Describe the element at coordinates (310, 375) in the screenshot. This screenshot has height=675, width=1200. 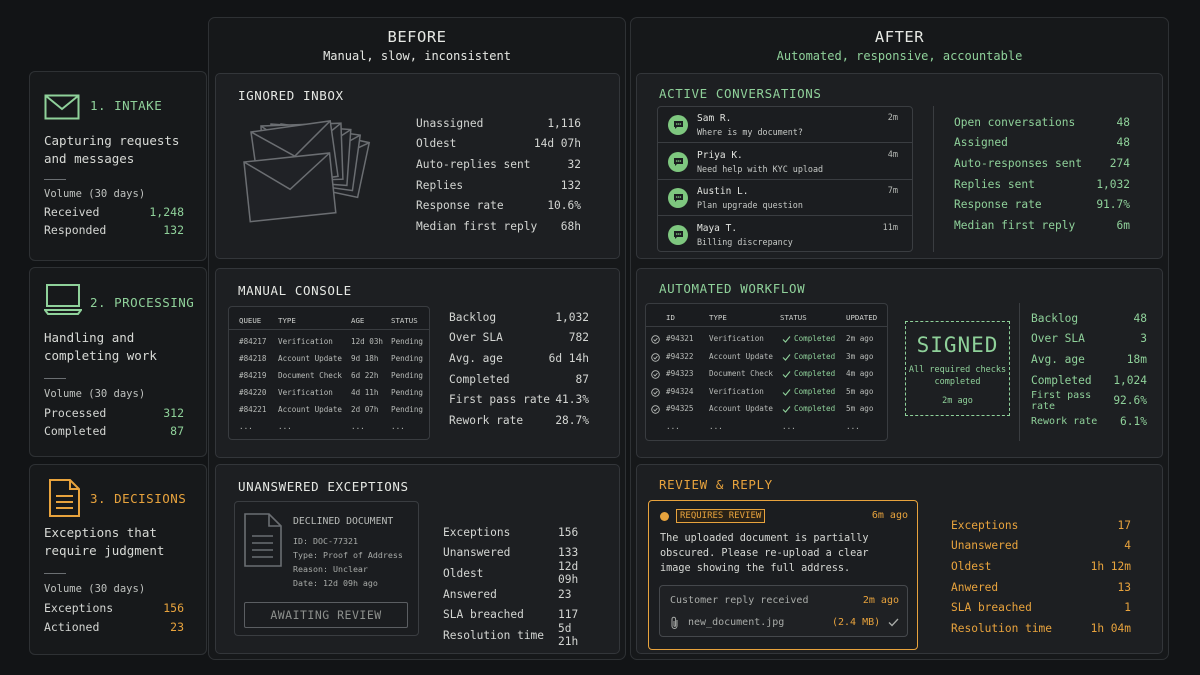
I see `table-cell: Document Check` at that location.